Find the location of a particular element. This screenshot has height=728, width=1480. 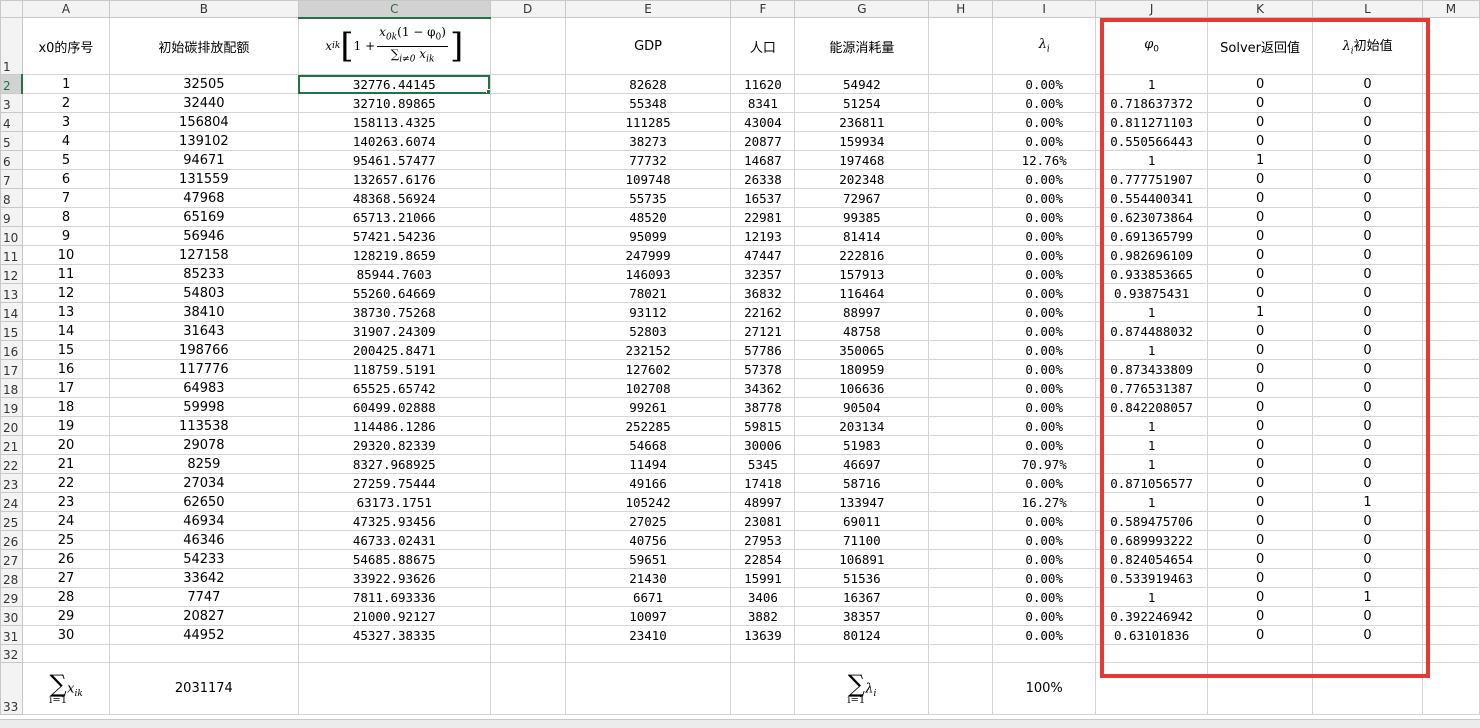

row-header: 6 is located at coordinates (11, 160).